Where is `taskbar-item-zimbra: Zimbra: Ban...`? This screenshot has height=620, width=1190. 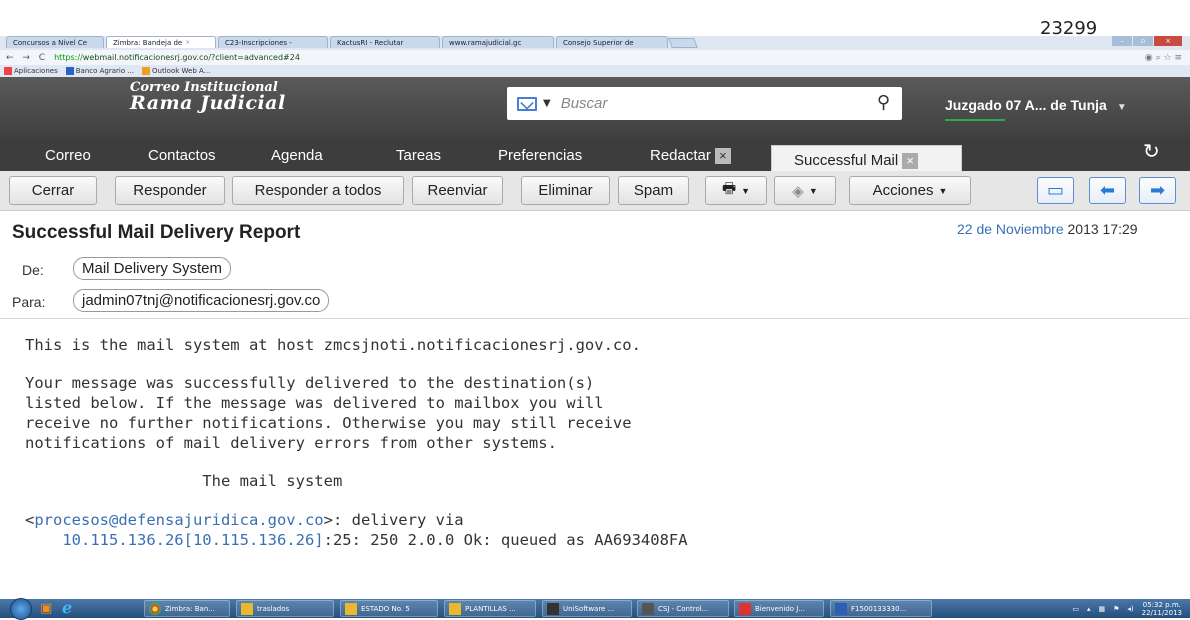 taskbar-item-zimbra: Zimbra: Ban... is located at coordinates (187, 608).